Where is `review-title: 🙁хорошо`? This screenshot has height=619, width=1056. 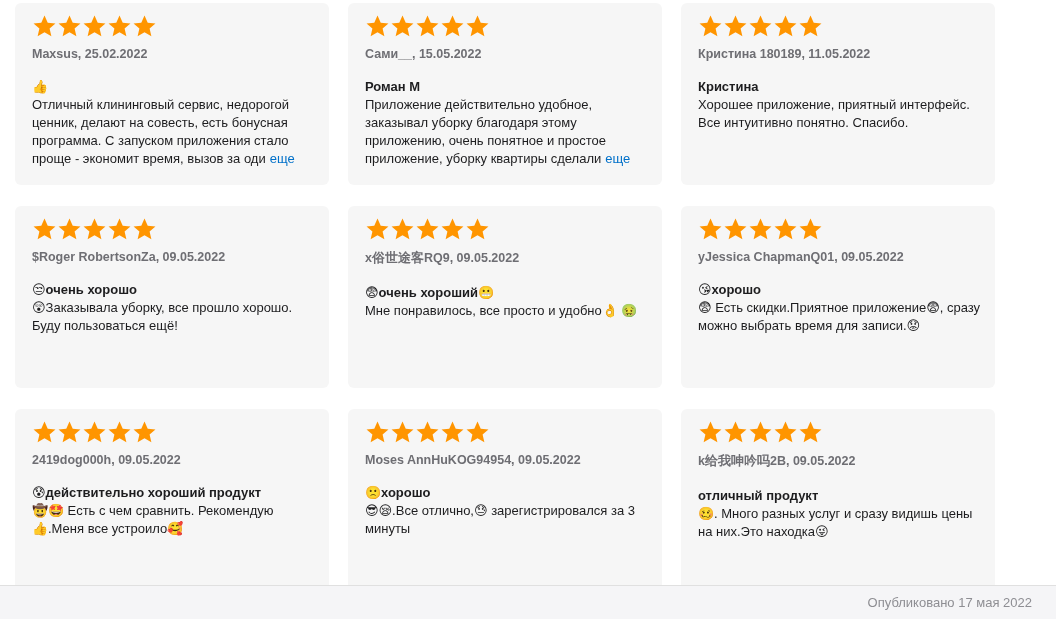
review-title: 🙁хорошо is located at coordinates (398, 493).